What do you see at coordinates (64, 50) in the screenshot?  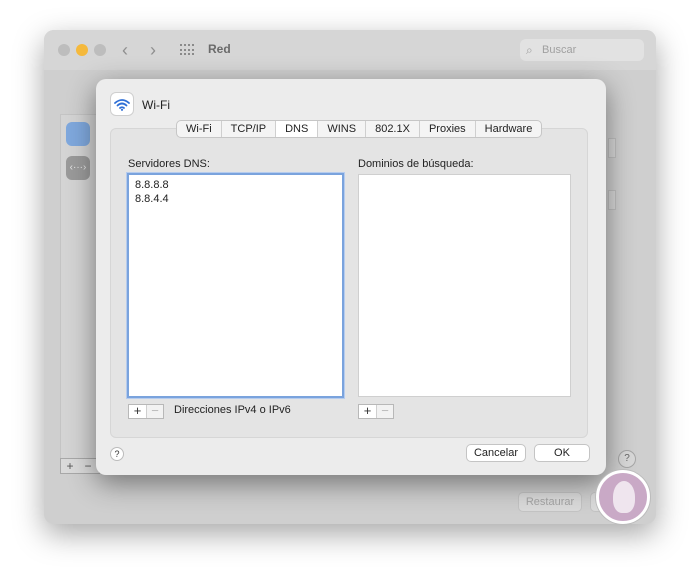 I see `close-window-button` at bounding box center [64, 50].